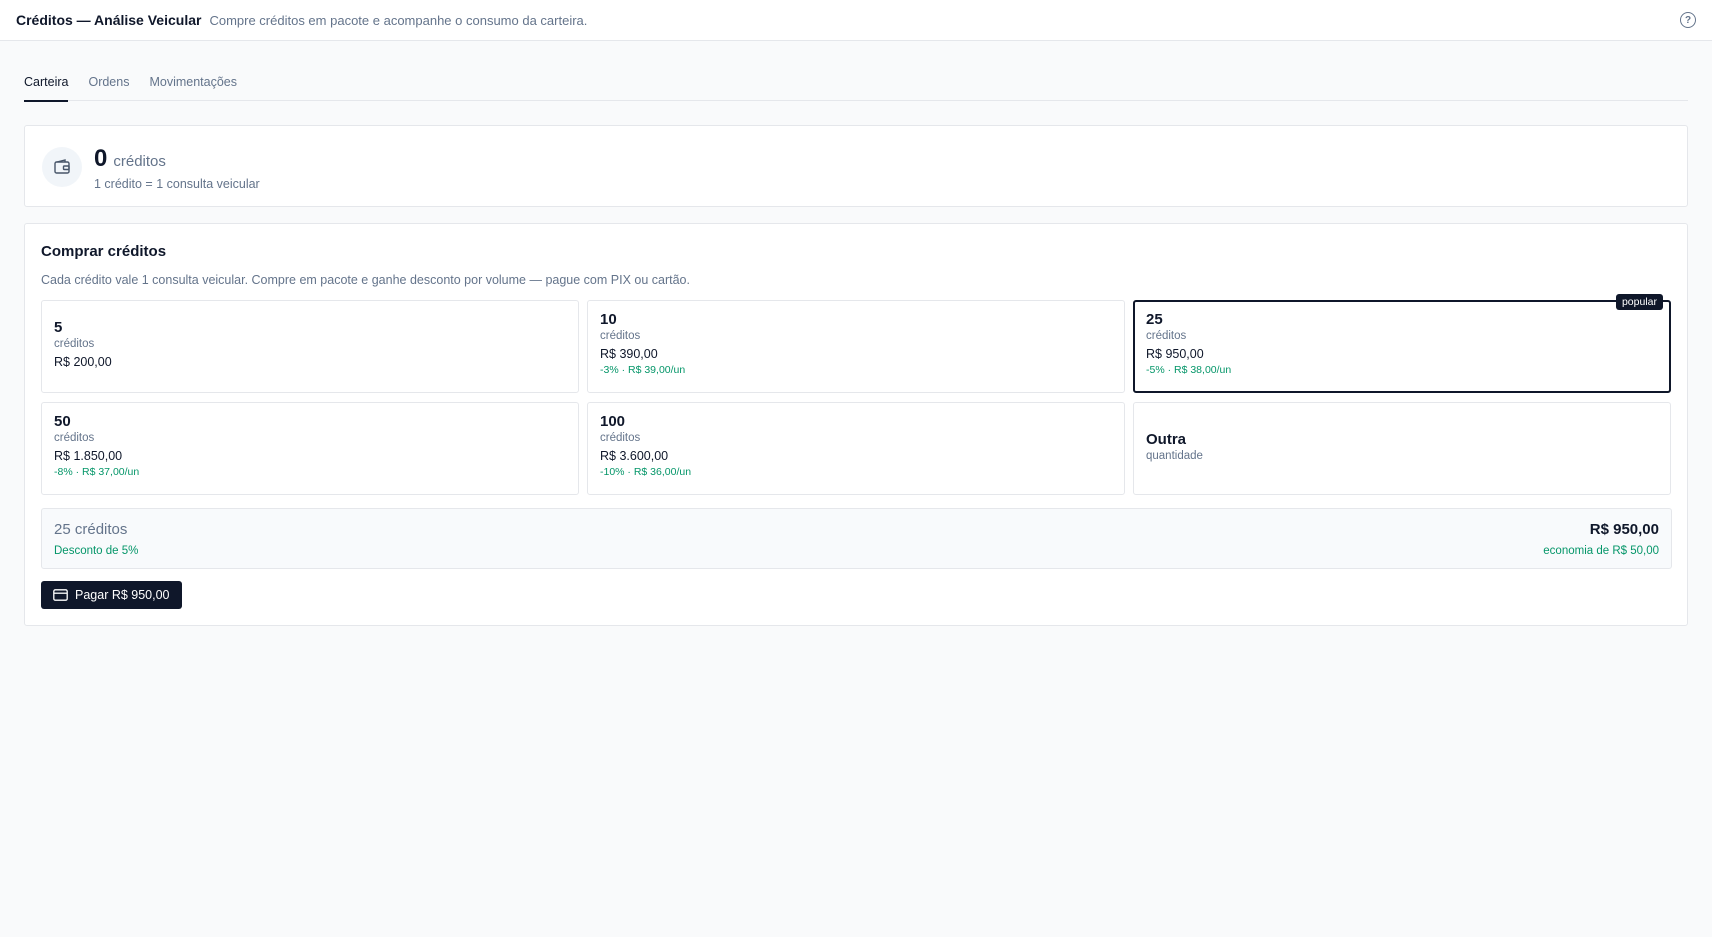 The image size is (1712, 937). Describe the element at coordinates (608, 319) in the screenshot. I see `package-quantity: 10` at that location.